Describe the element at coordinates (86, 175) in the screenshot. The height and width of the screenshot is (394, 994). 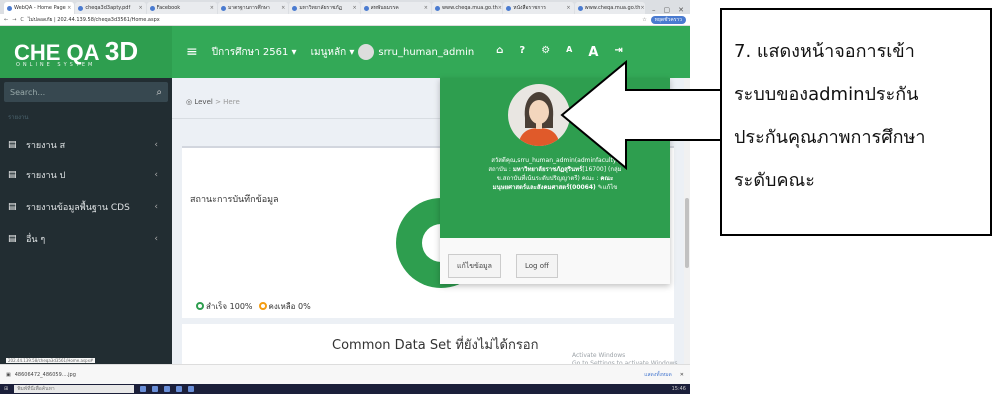
I see `sidebar-item-report-p: ▤ รายงาน ป ‹` at that location.